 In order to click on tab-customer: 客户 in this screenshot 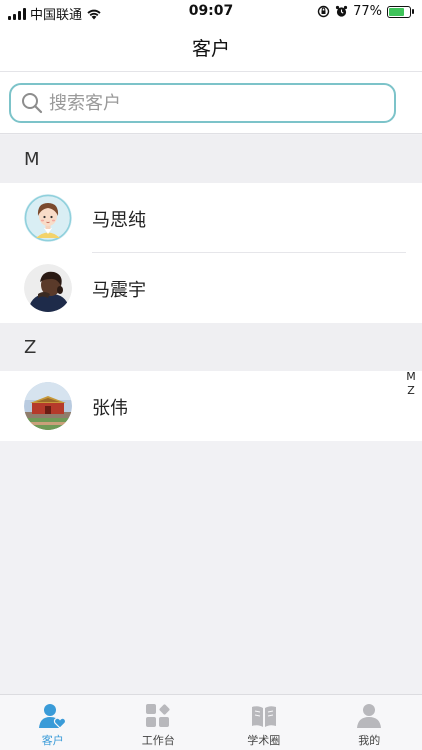, I will do `click(53, 722)`.